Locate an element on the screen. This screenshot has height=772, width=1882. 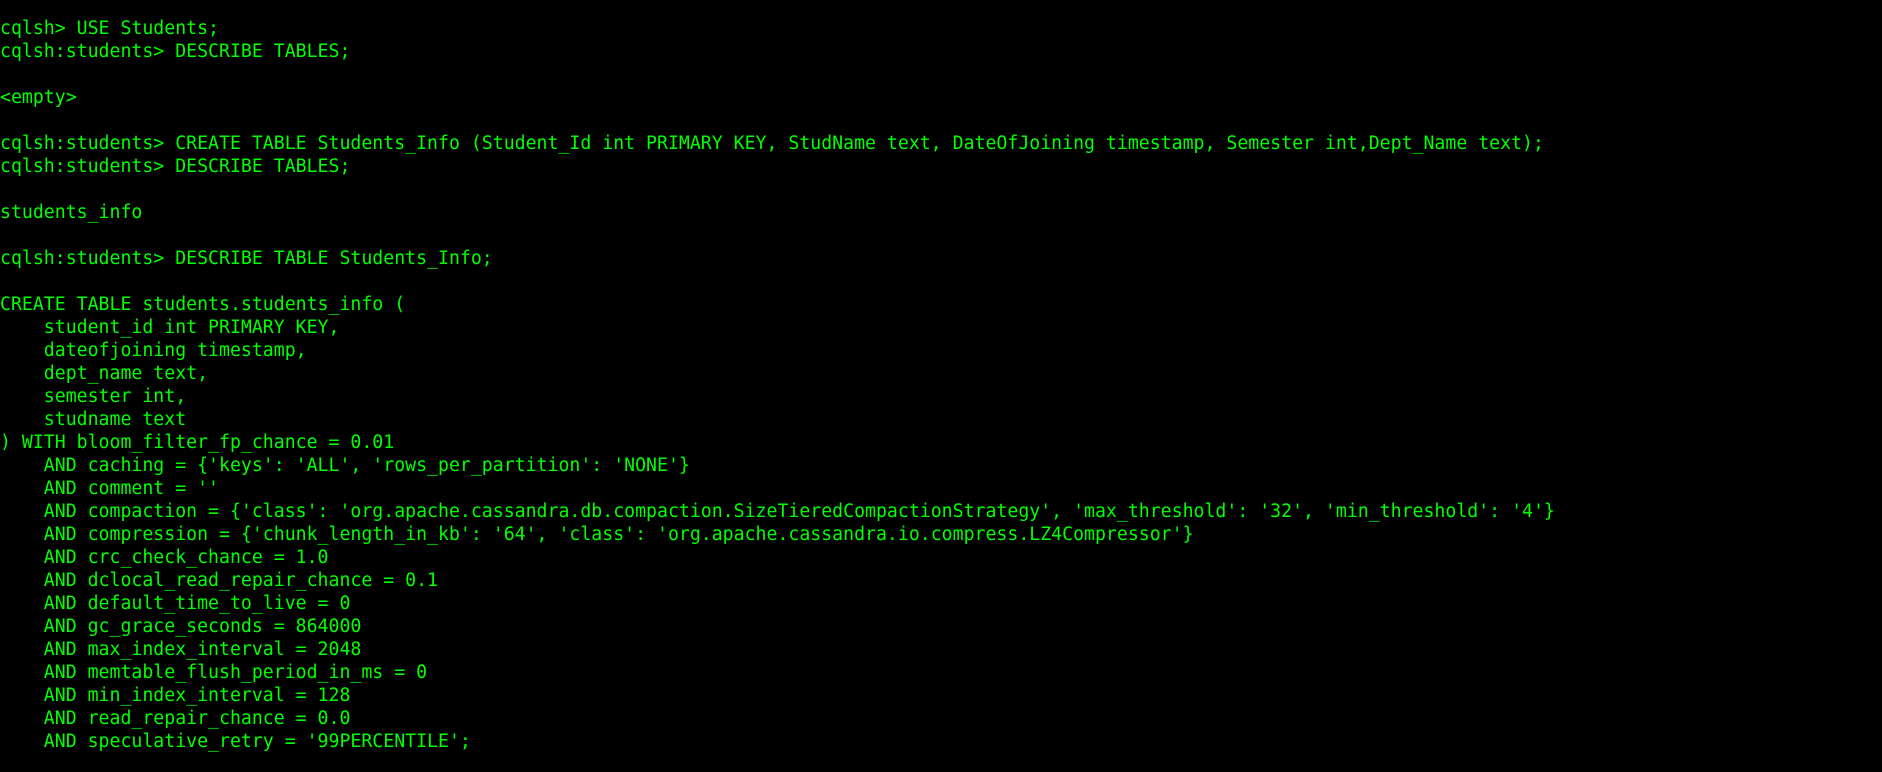
terminal-line: AND crc_check_chance = 1.0 is located at coordinates (164, 557).